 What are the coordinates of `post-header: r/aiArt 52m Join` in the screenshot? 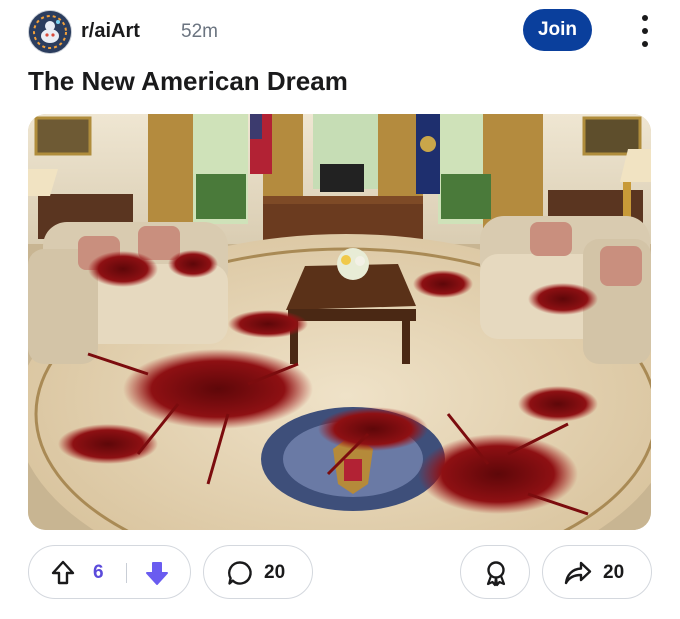 It's located at (340, 31).